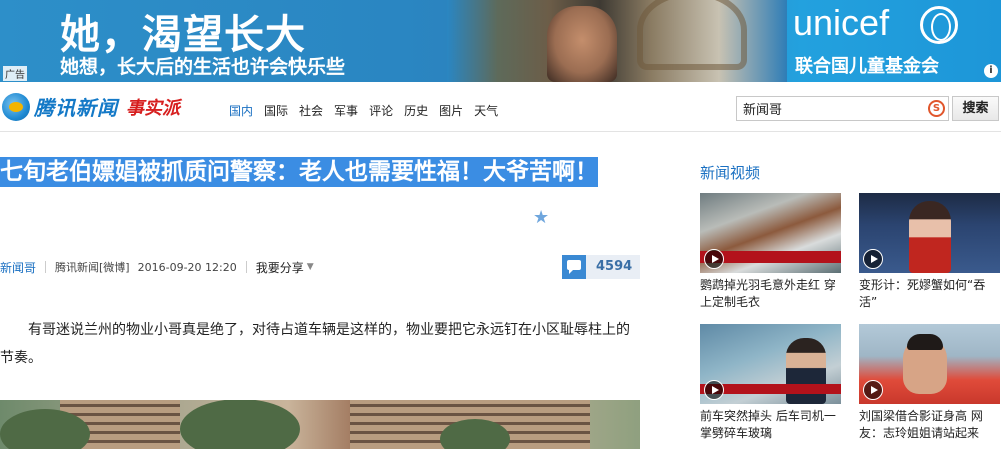 The image size is (1001, 449). I want to click on nav-link-commentary: 评论, so click(381, 110).